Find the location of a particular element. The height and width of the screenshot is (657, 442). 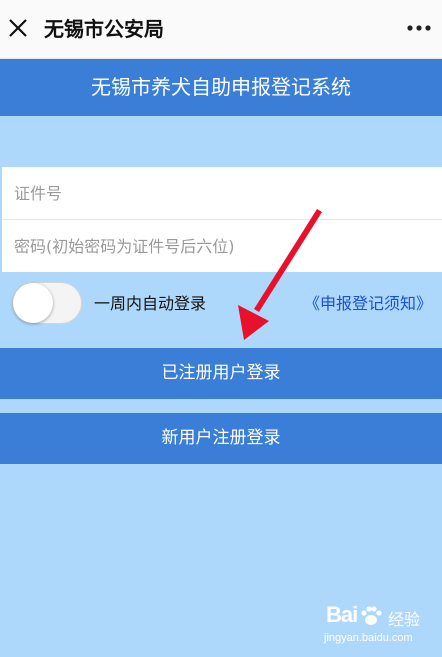

auto-login-toggle is located at coordinates (47, 303).